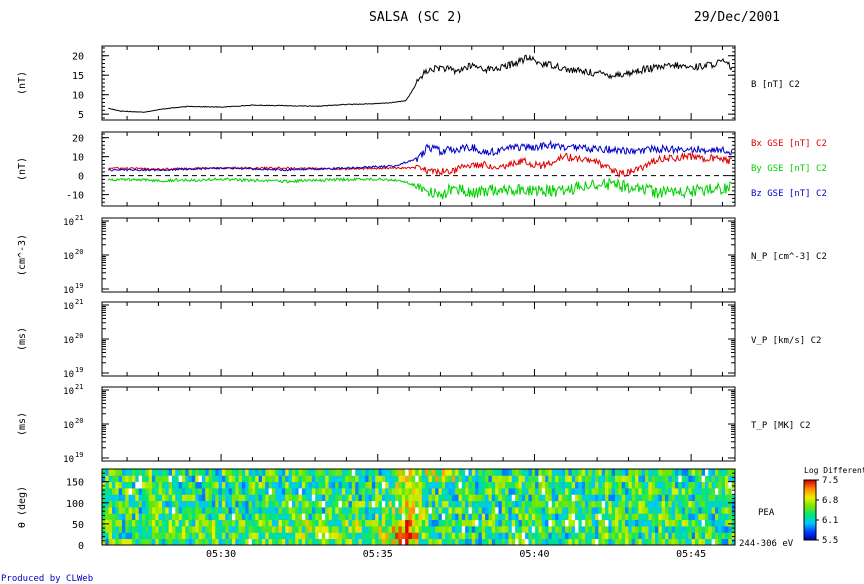 The height and width of the screenshot is (584, 864). I want to click on y-tick-exponent: 21, so click(79, 218).